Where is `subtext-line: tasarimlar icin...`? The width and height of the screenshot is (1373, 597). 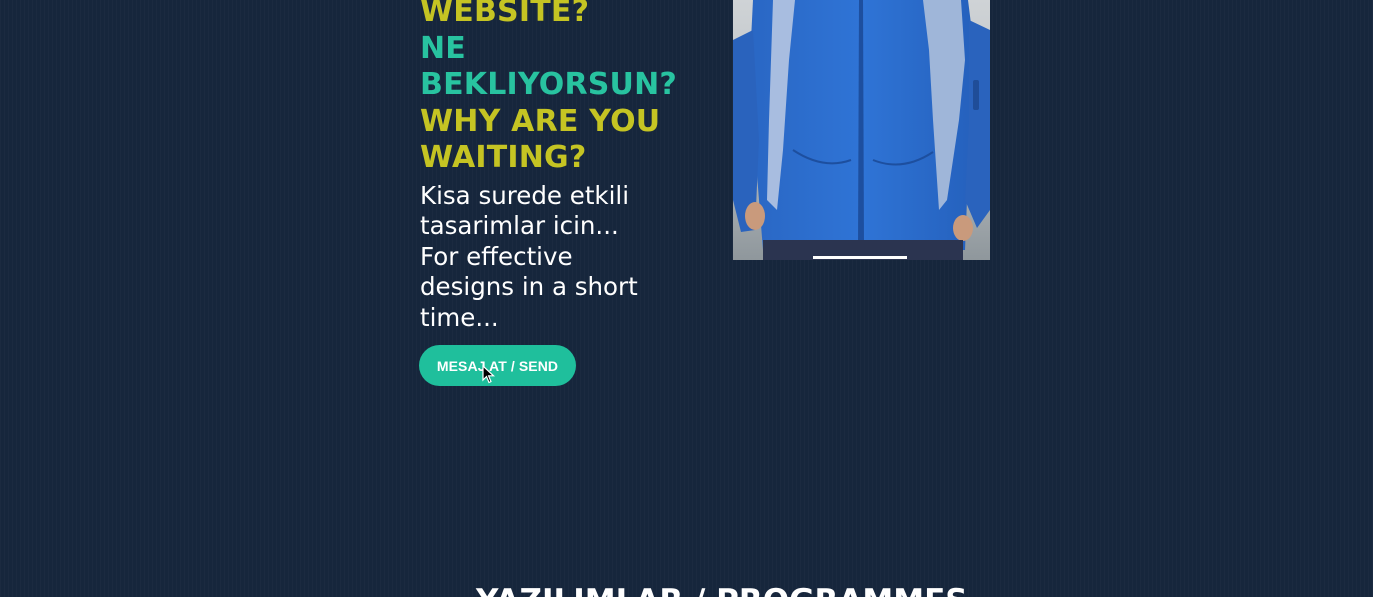
subtext-line: tasarimlar icin... is located at coordinates (519, 225).